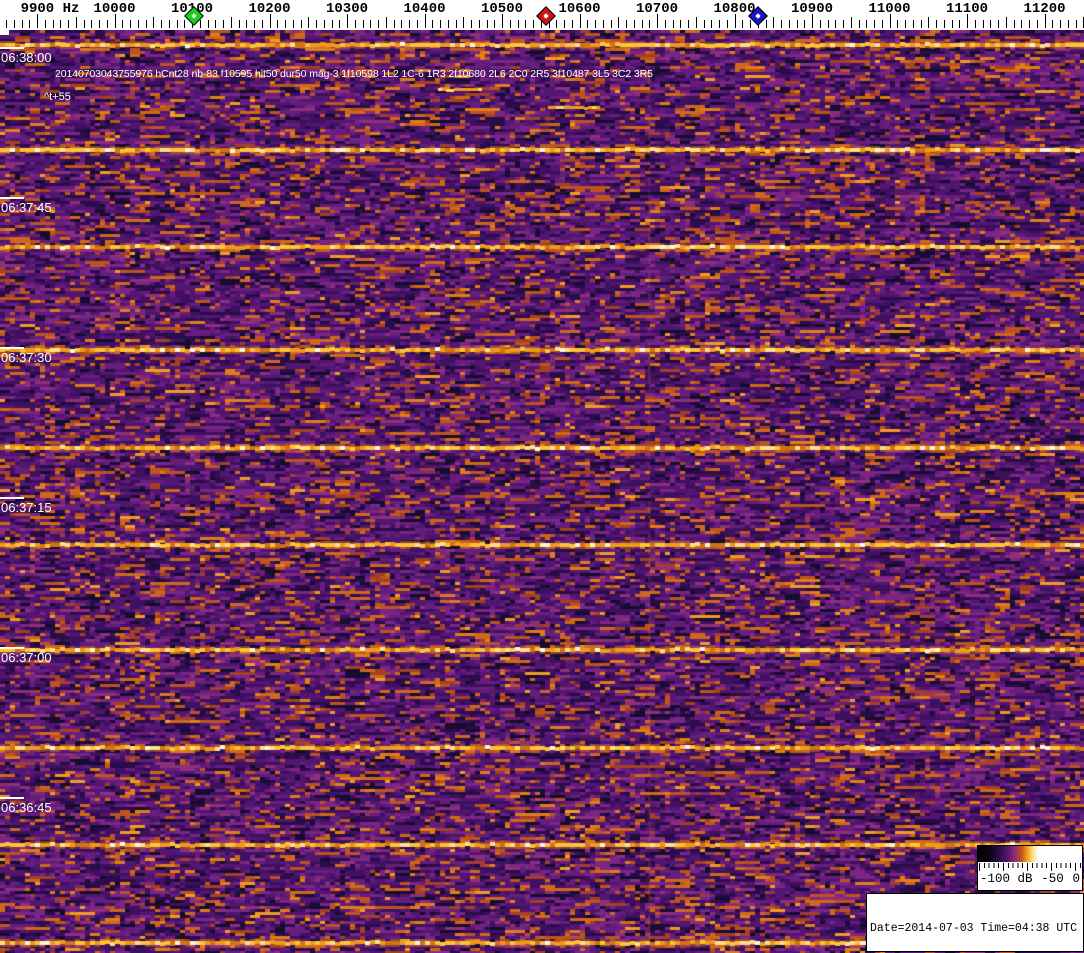  Describe the element at coordinates (347, 9) in the screenshot. I see `frequency-label: 10300` at that location.